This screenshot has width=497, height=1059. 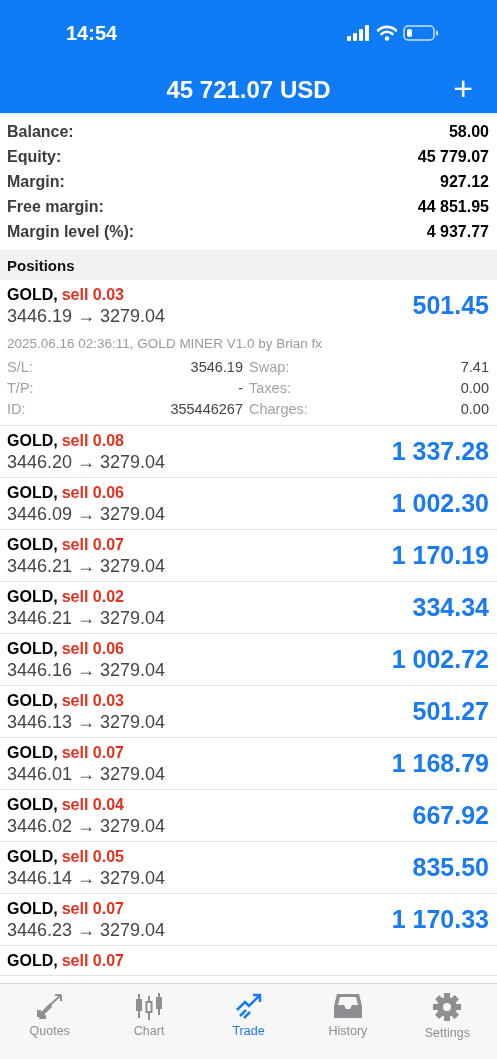 I want to click on detail-label: Swap:, so click(x=270, y=367).